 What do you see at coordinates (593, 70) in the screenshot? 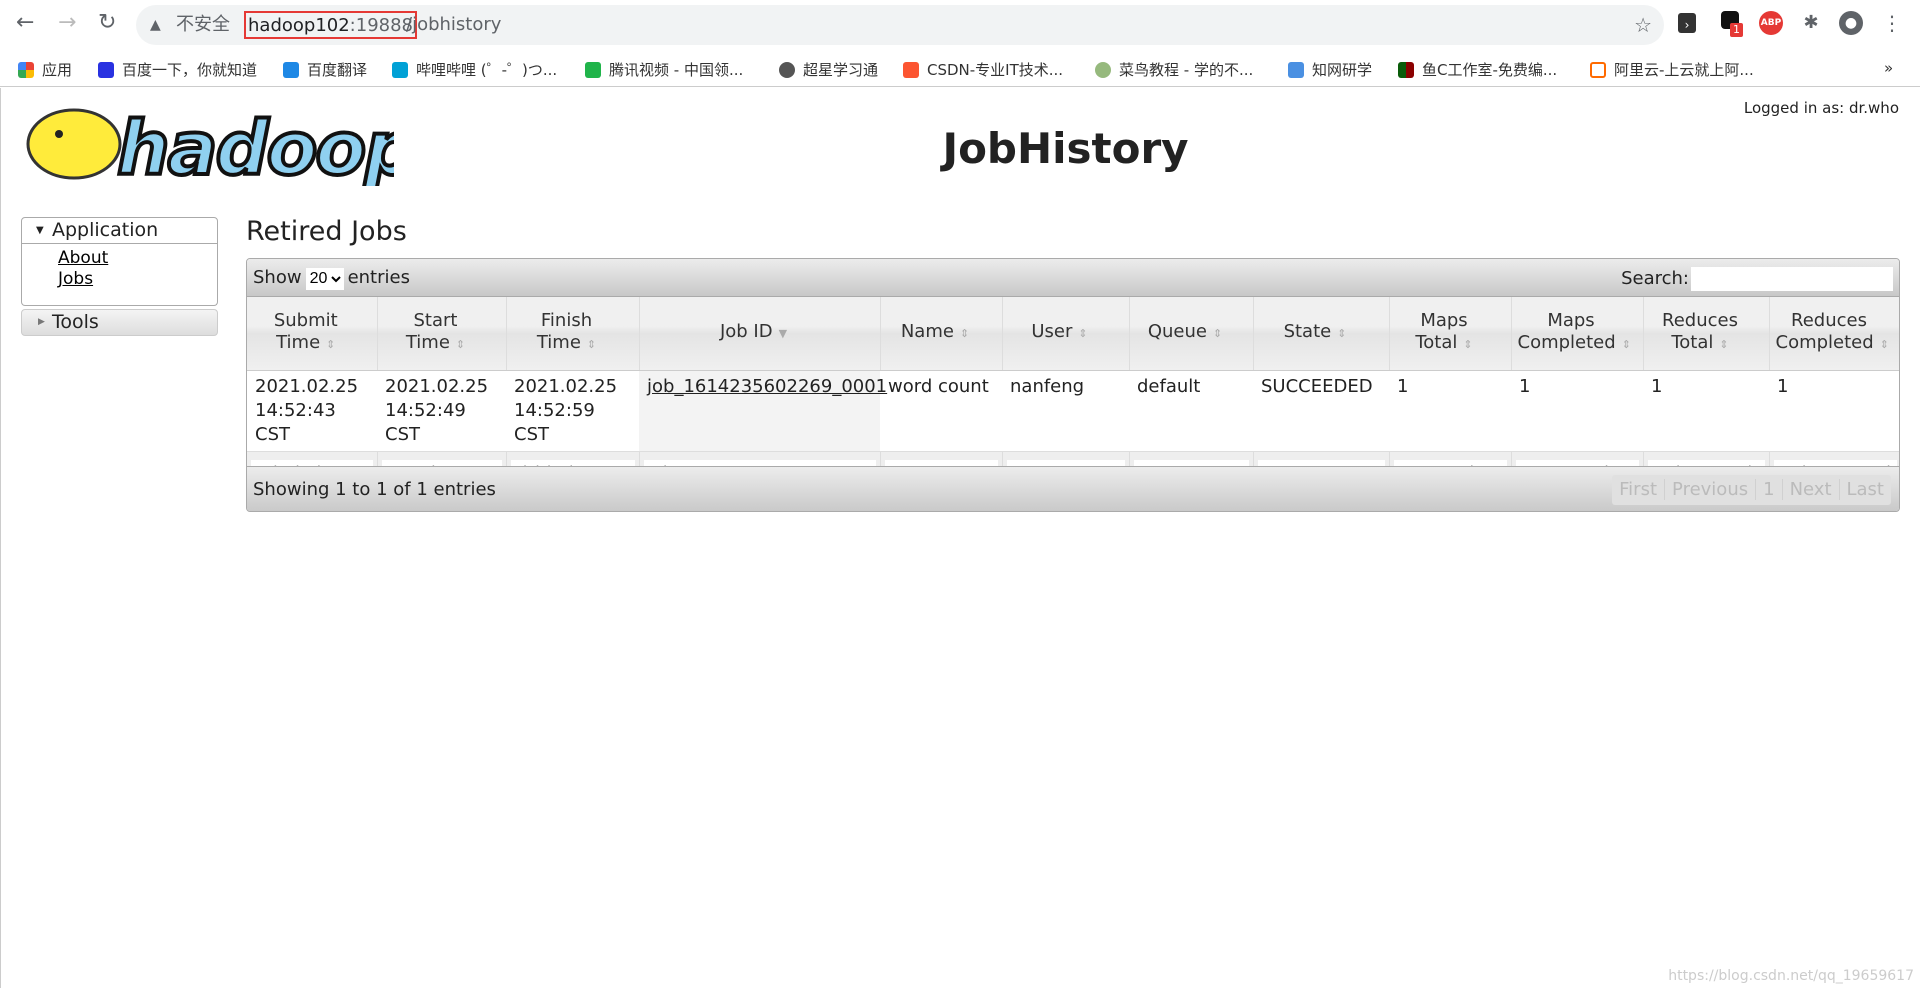
I see `tencent-video-icon` at bounding box center [593, 70].